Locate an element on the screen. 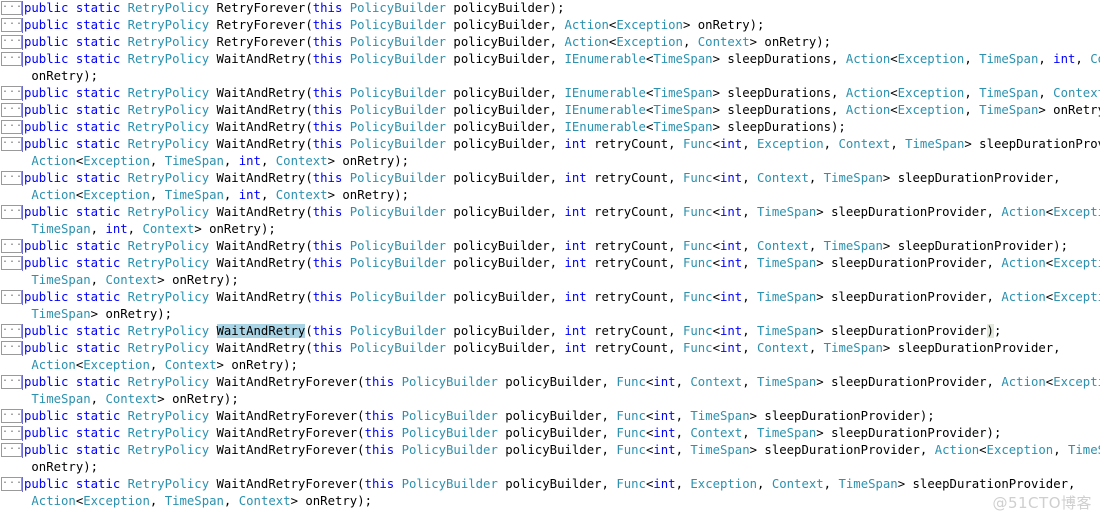 This screenshot has width=1100, height=520. keyword-token: static is located at coordinates (98, 25).